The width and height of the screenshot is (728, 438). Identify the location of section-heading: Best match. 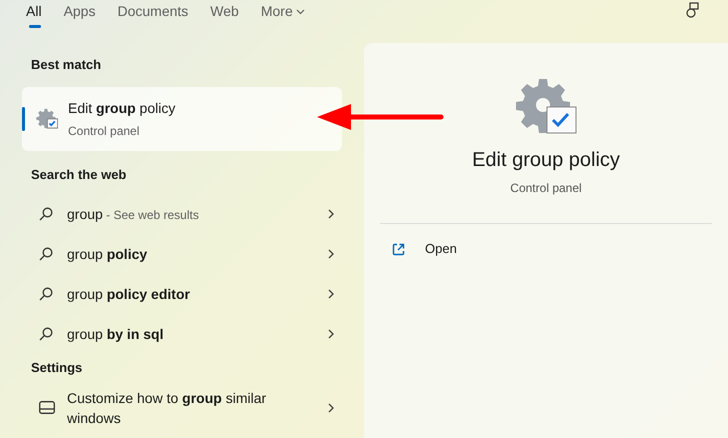
(66, 65).